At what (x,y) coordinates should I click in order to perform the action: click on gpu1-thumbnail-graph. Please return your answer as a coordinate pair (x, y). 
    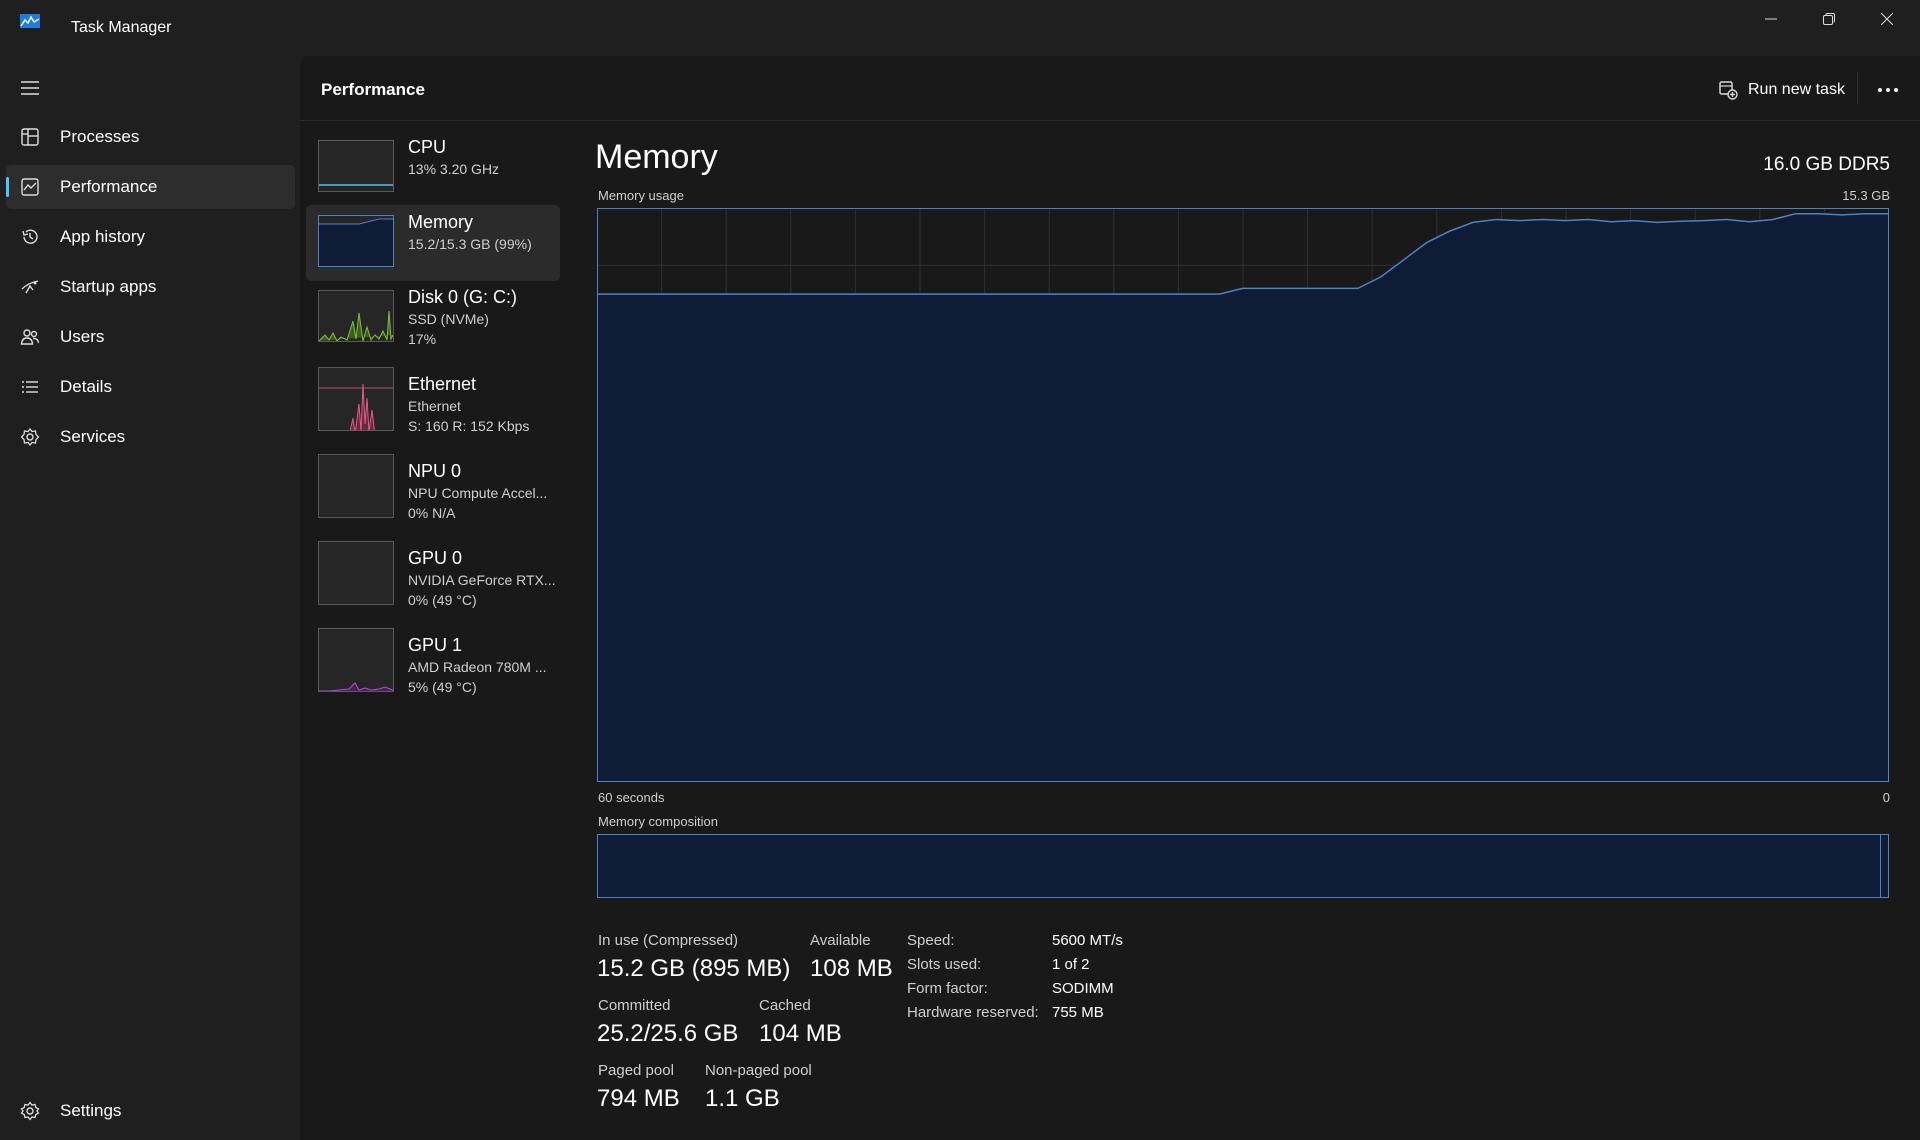
    Looking at the image, I should click on (356, 660).